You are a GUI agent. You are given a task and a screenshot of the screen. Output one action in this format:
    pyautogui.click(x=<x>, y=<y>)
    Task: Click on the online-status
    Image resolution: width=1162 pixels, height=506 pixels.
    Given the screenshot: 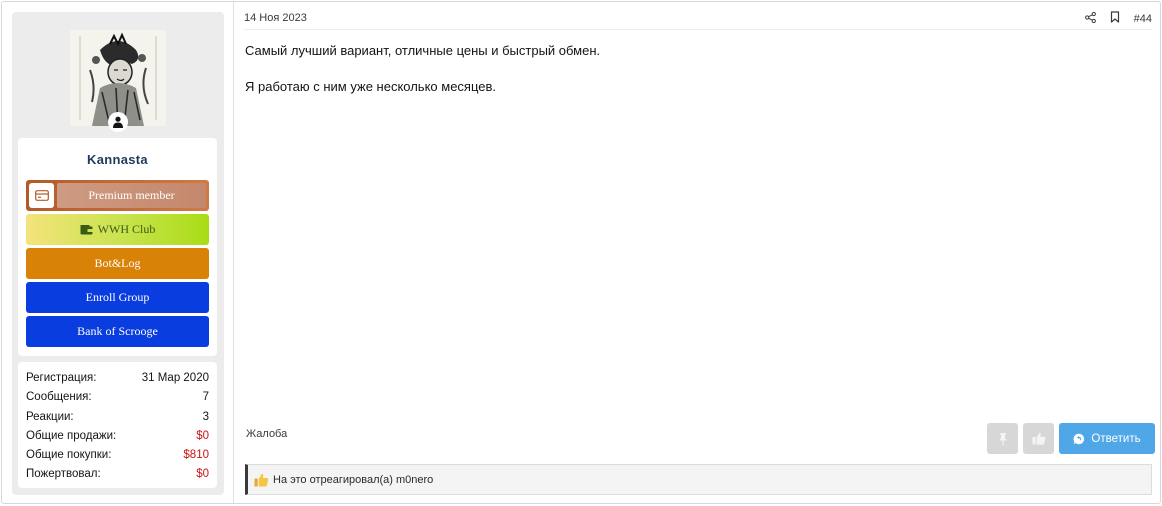 What is the action you would take?
    pyautogui.click(x=118, y=122)
    